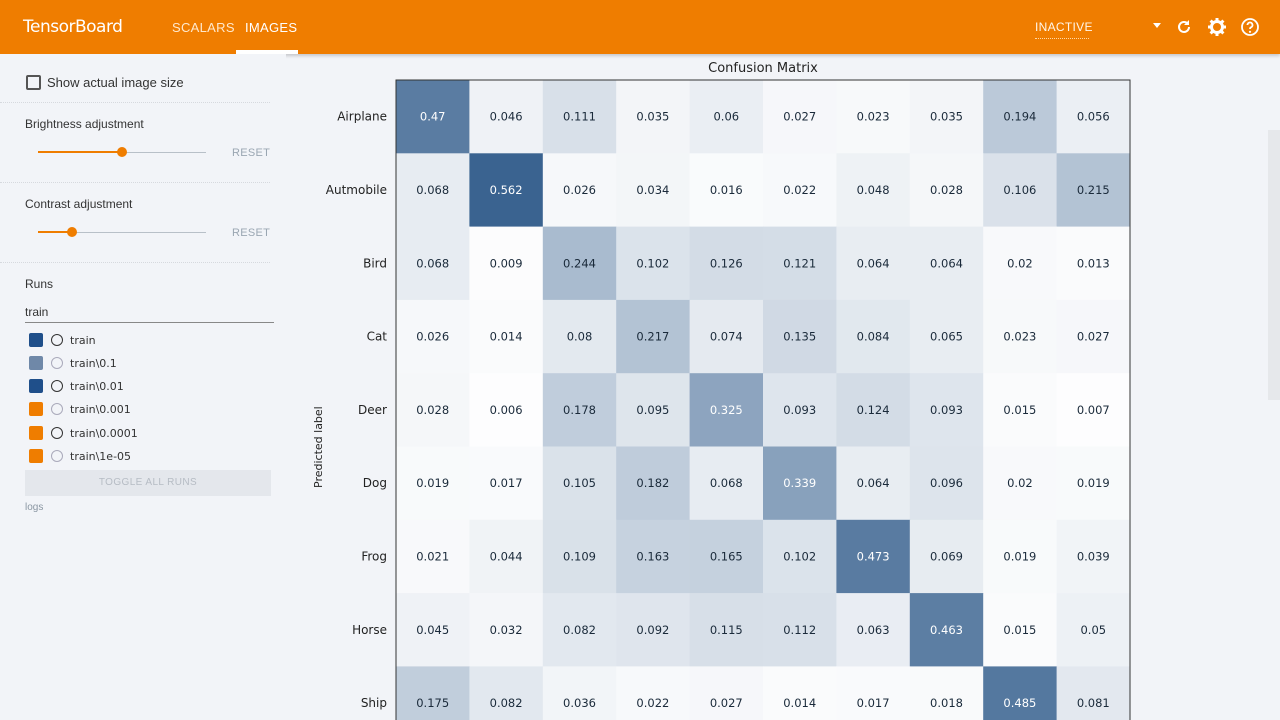 The height and width of the screenshot is (720, 1280). What do you see at coordinates (799, 263) in the screenshot?
I see `cell-value-label: 0.121` at bounding box center [799, 263].